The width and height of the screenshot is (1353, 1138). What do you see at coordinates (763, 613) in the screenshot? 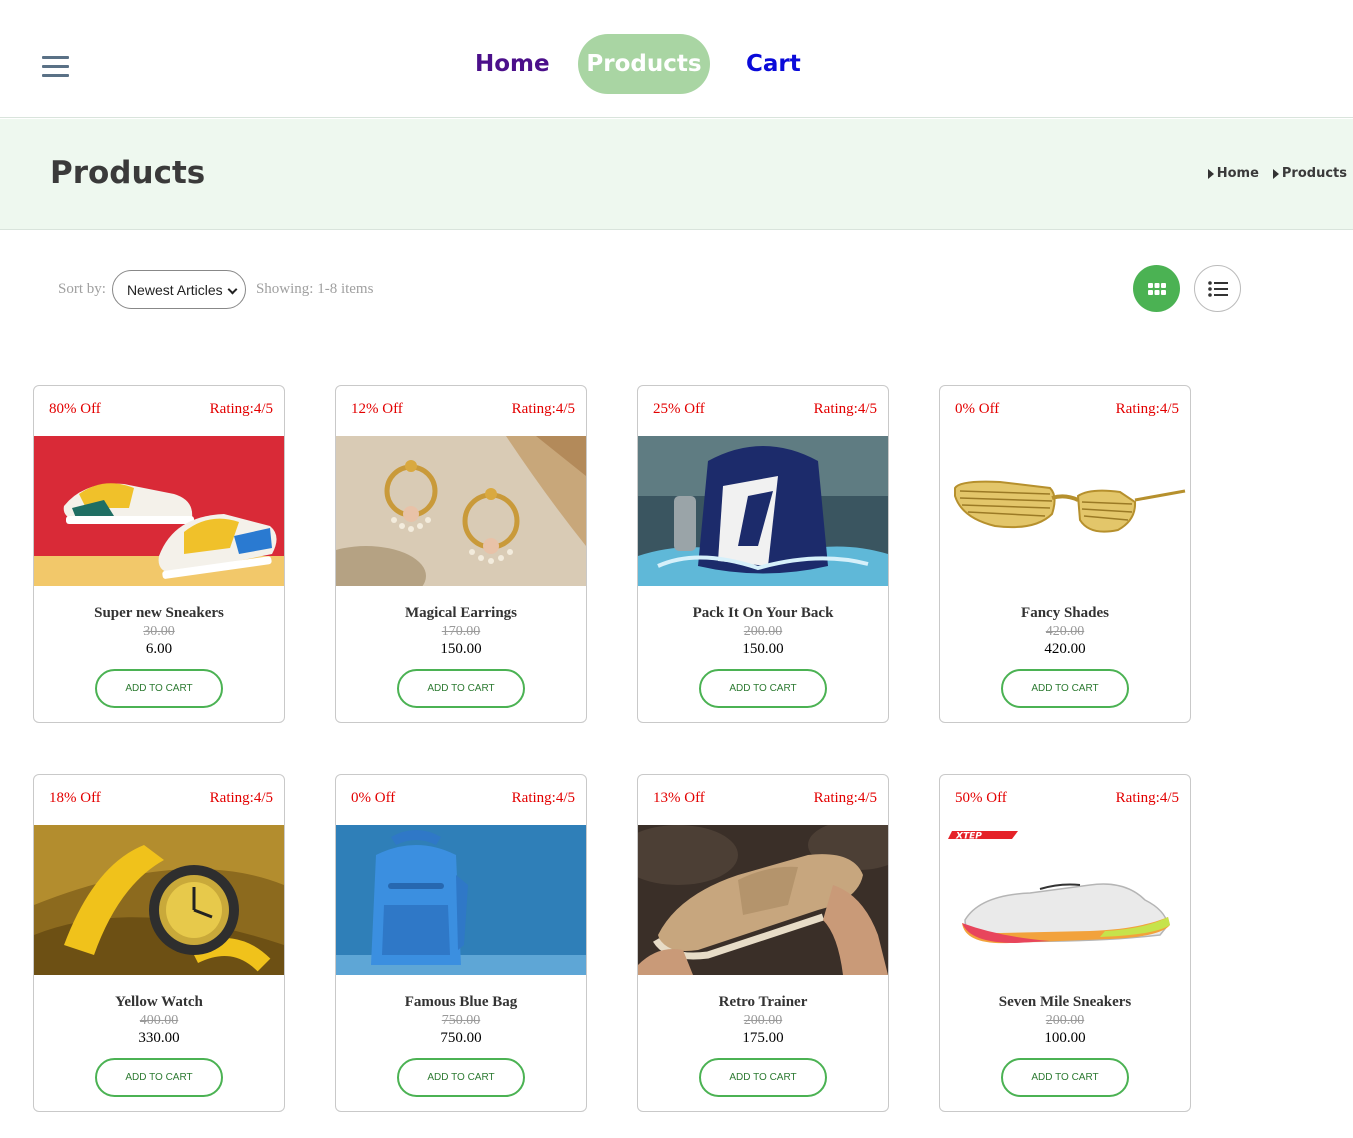
I see `product-name: Pack It On Your Back` at bounding box center [763, 613].